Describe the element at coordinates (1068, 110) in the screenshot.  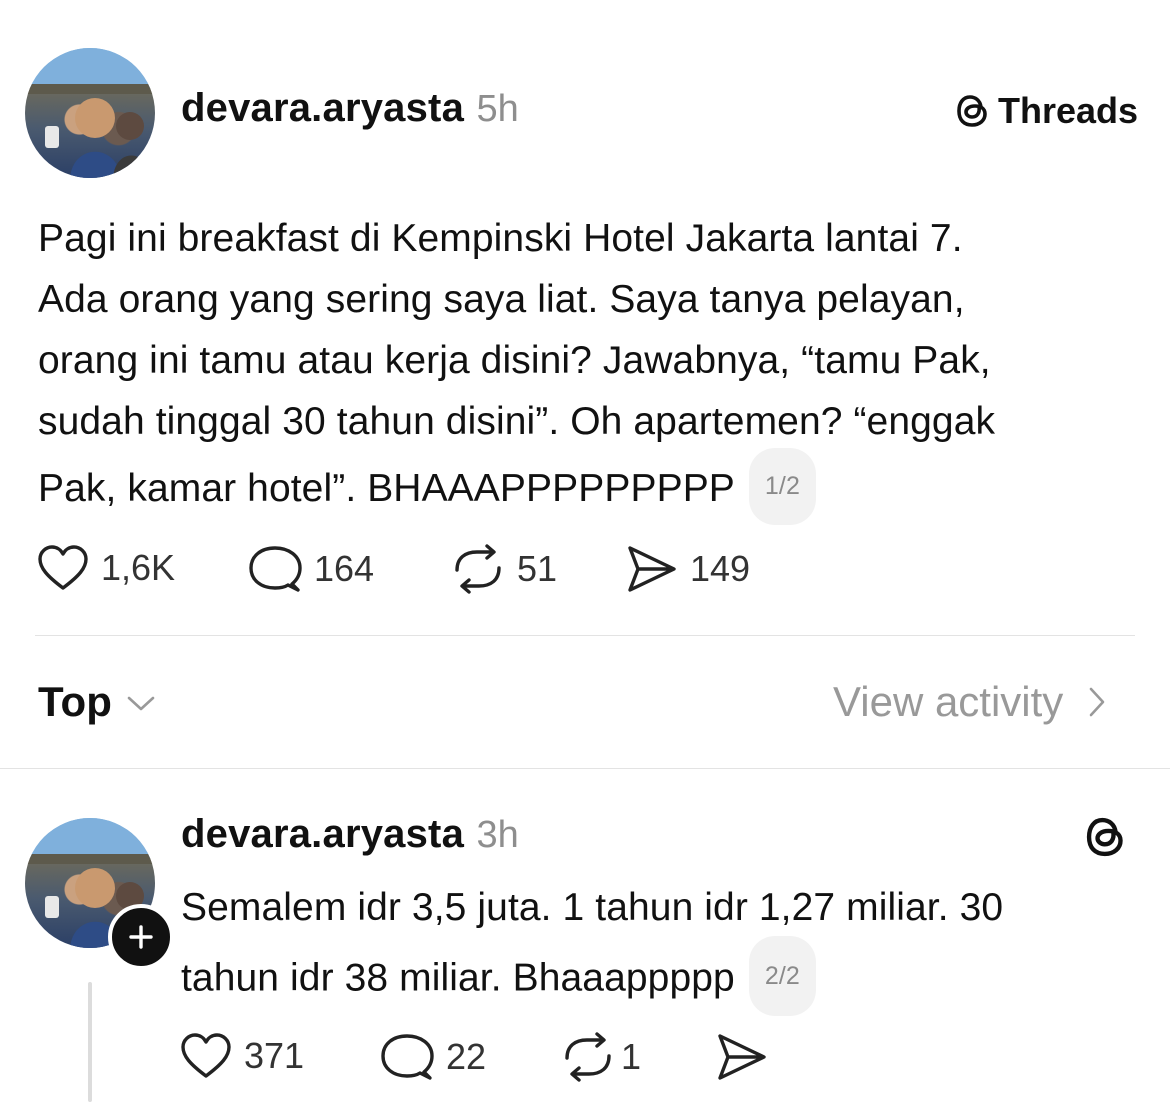
I see `threads-brand-label: Threads` at that location.